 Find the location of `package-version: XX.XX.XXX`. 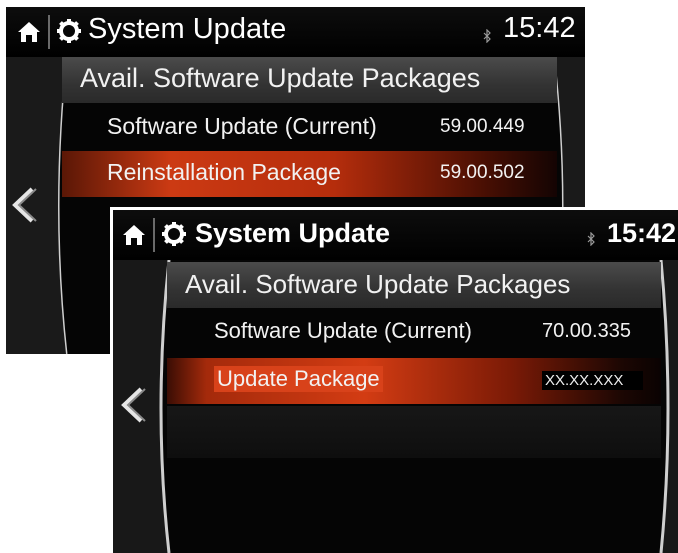

package-version: XX.XX.XXX is located at coordinates (593, 380).